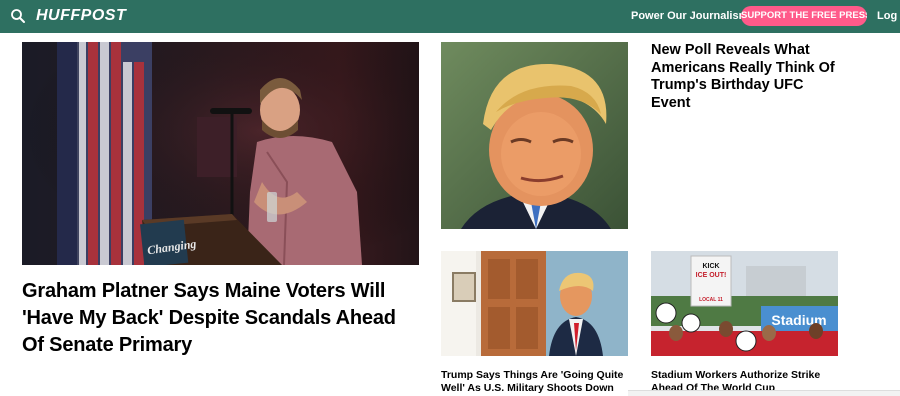 This screenshot has height=396, width=900. I want to click on side-story-image, so click(534, 135).